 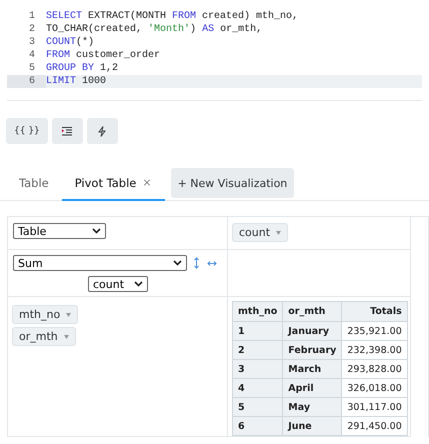 I want to click on field-chip: count, so click(x=260, y=232).